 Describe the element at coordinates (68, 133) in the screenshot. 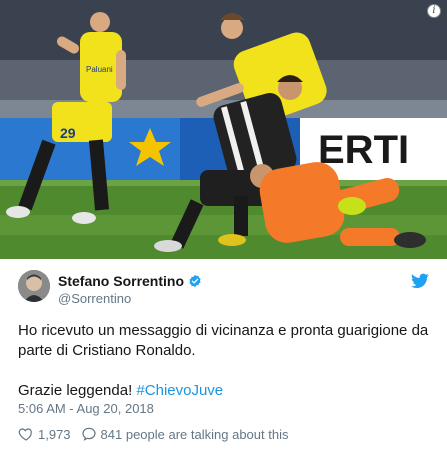

I see `jersey-number: 29` at that location.